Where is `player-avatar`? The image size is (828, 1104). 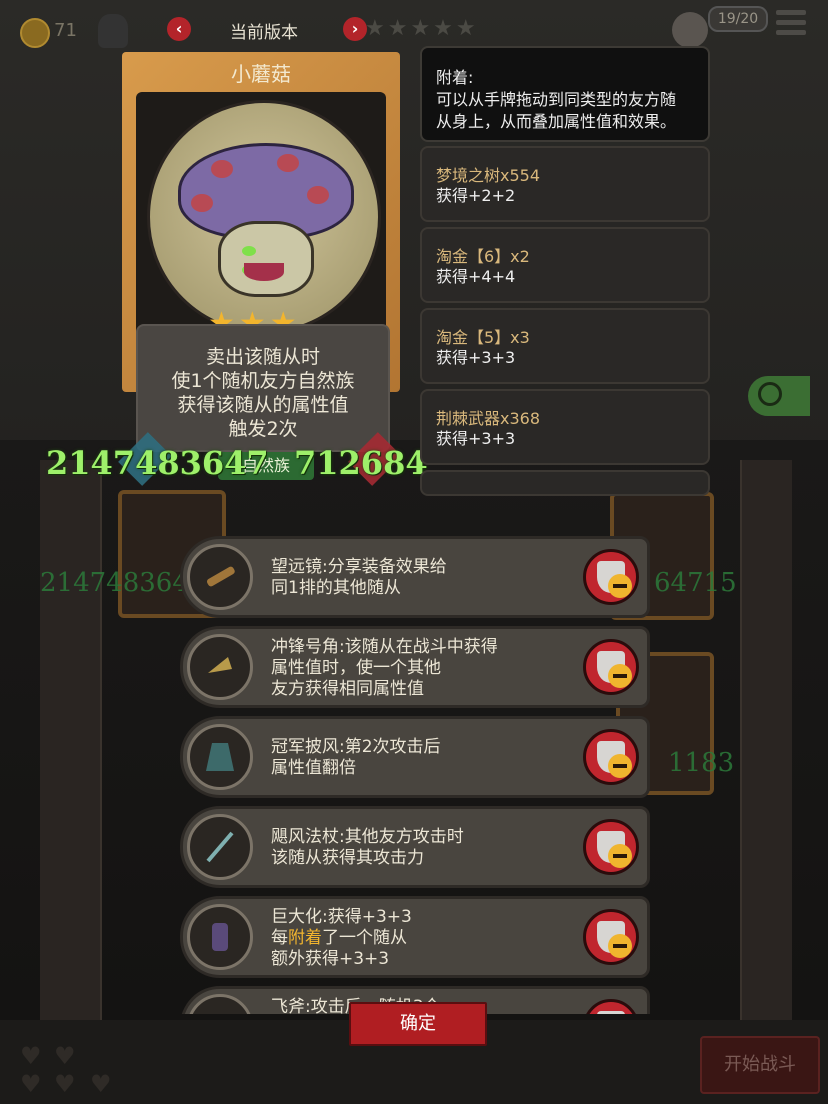
player-avatar is located at coordinates (113, 31).